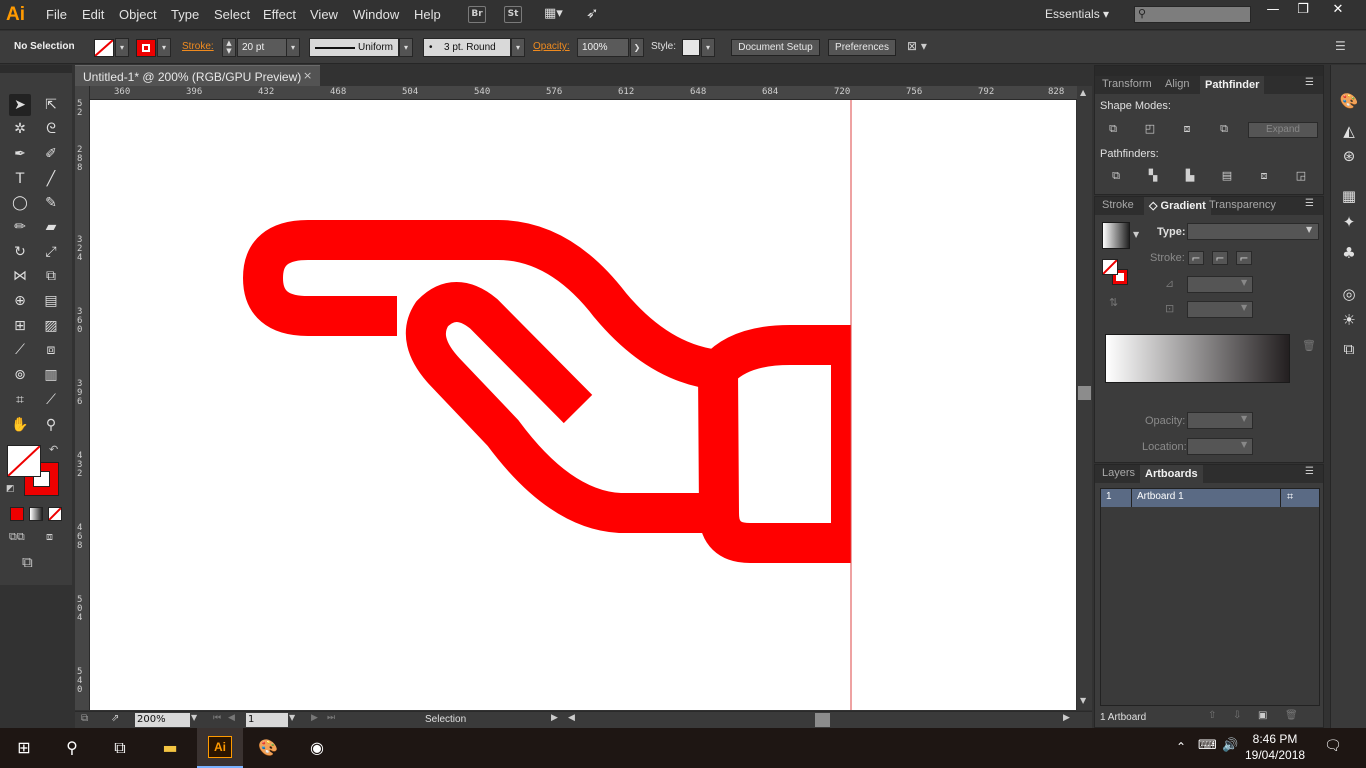 This screenshot has height=768, width=1366. What do you see at coordinates (170, 748) in the screenshot?
I see `file-explorer-icon: ▬` at bounding box center [170, 748].